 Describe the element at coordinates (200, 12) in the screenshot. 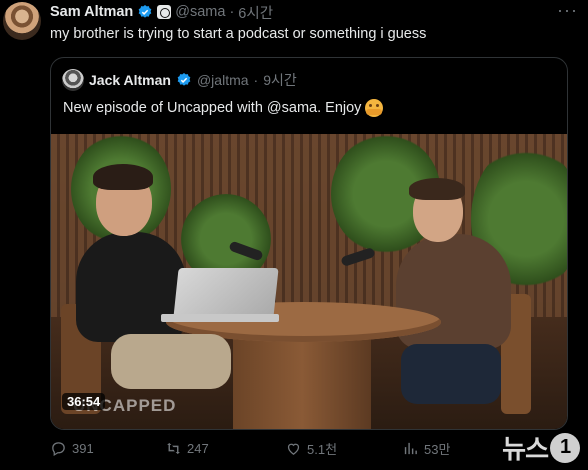

I see `author-handle: @sama` at that location.